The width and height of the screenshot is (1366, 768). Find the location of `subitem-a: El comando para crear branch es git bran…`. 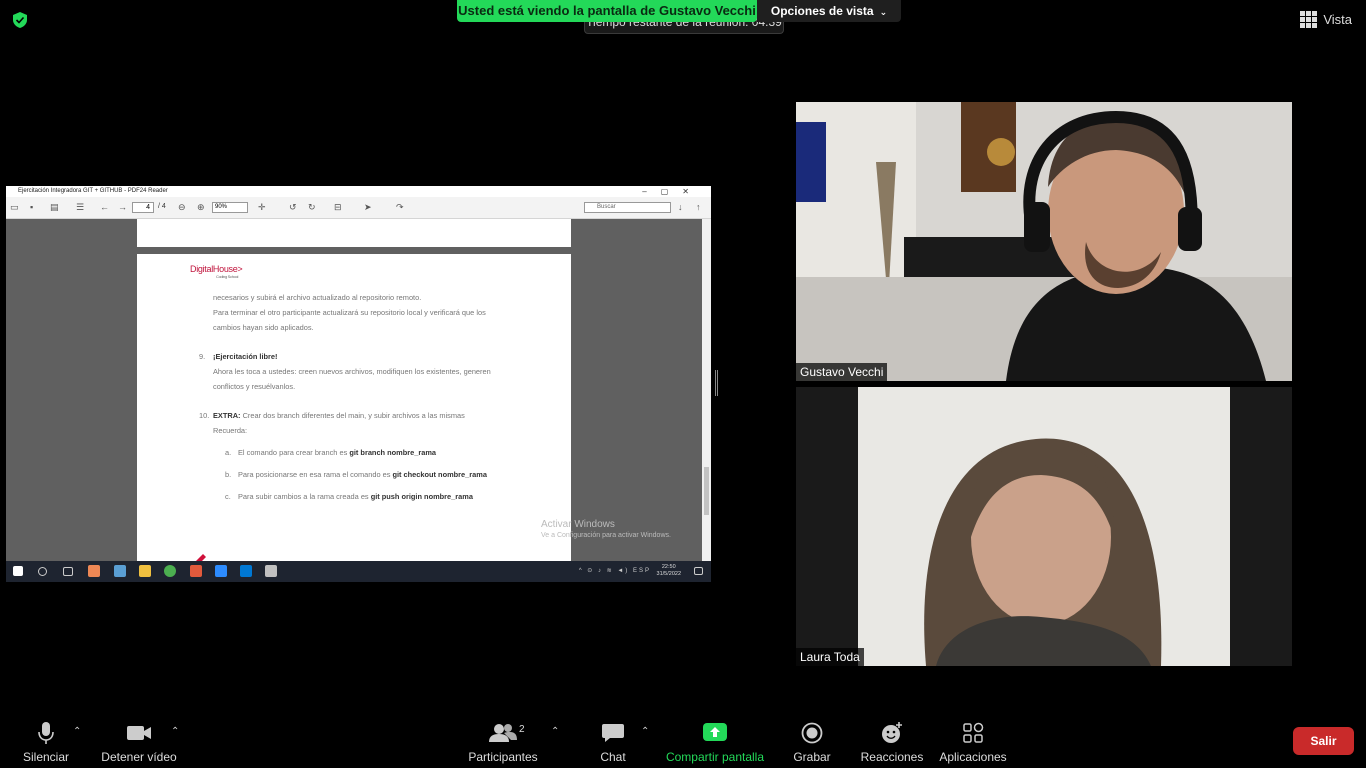

subitem-a: El comando para crear branch es git bran… is located at coordinates (337, 452).